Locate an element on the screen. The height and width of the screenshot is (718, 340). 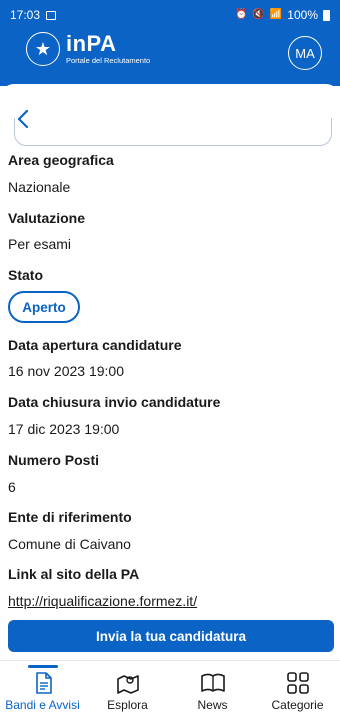
status-badge: Aperto is located at coordinates (44, 307).